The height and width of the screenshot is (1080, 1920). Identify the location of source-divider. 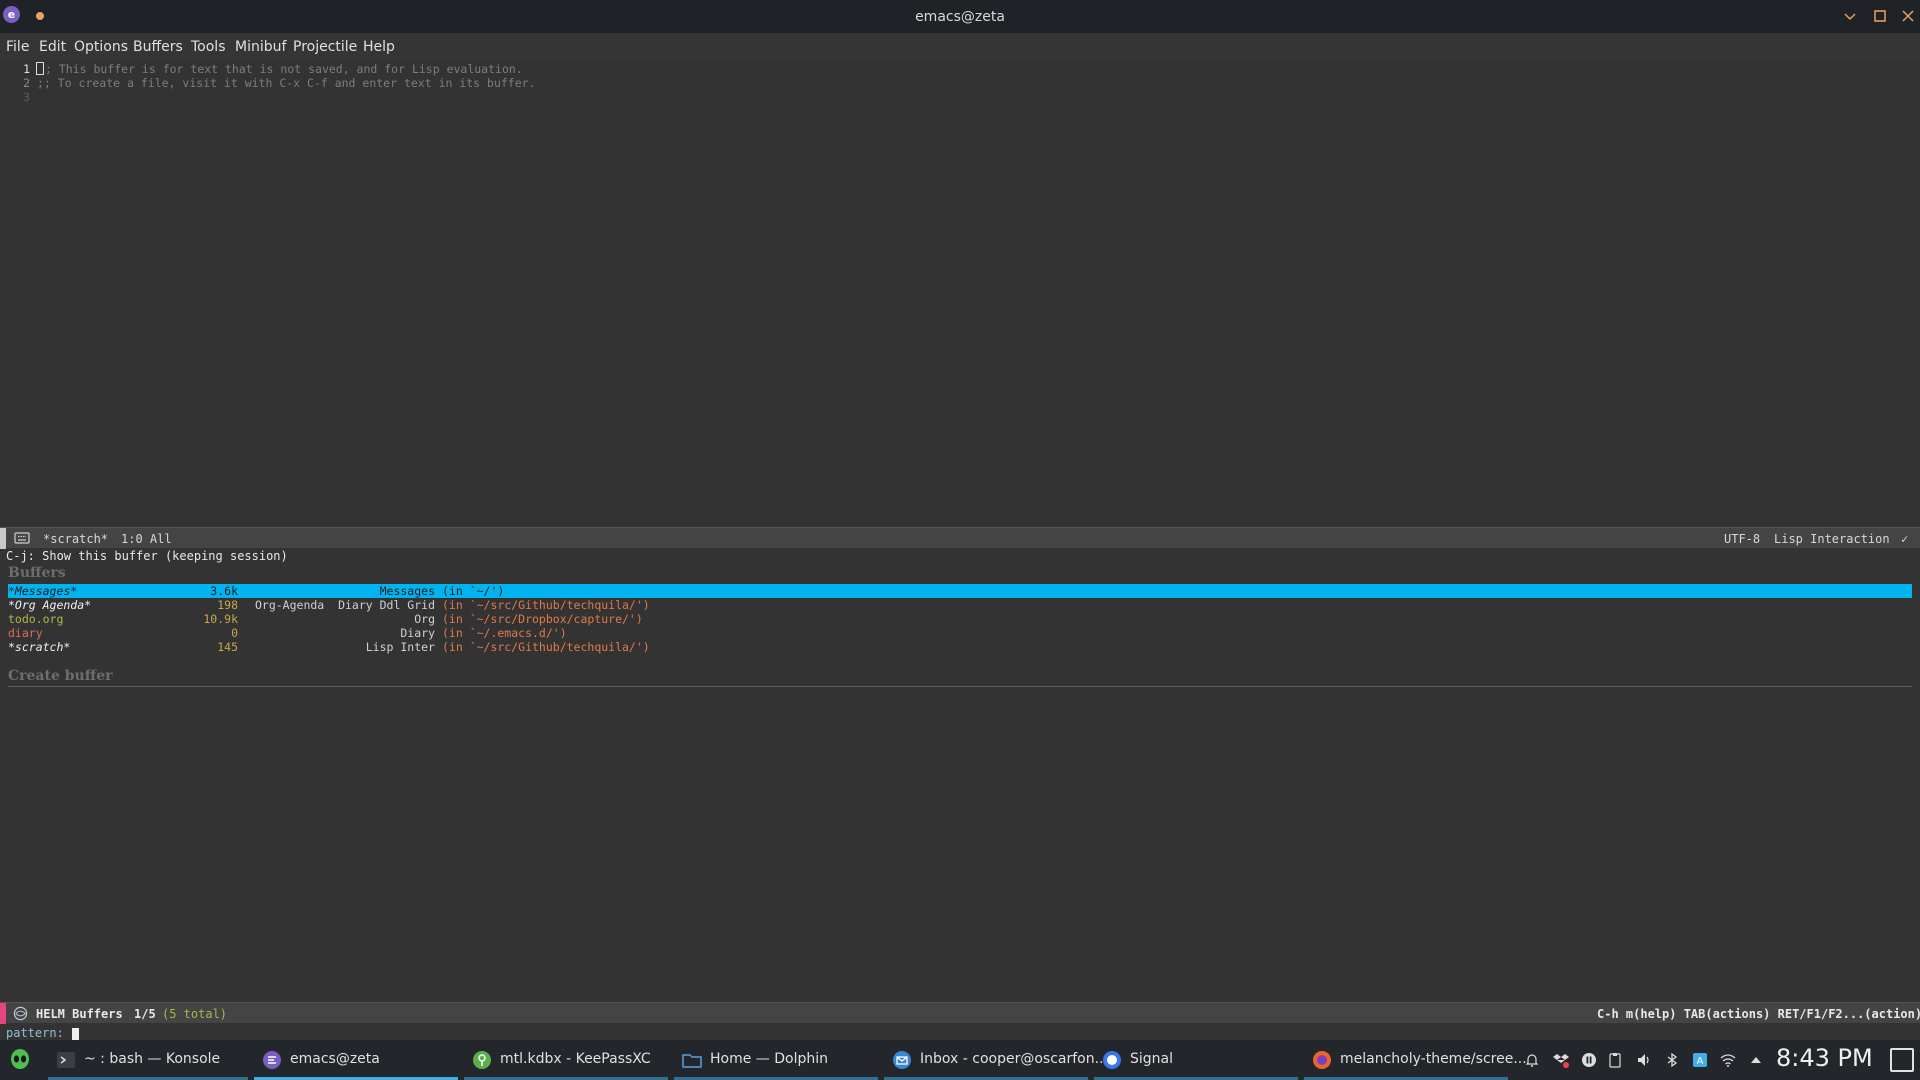
(960, 686).